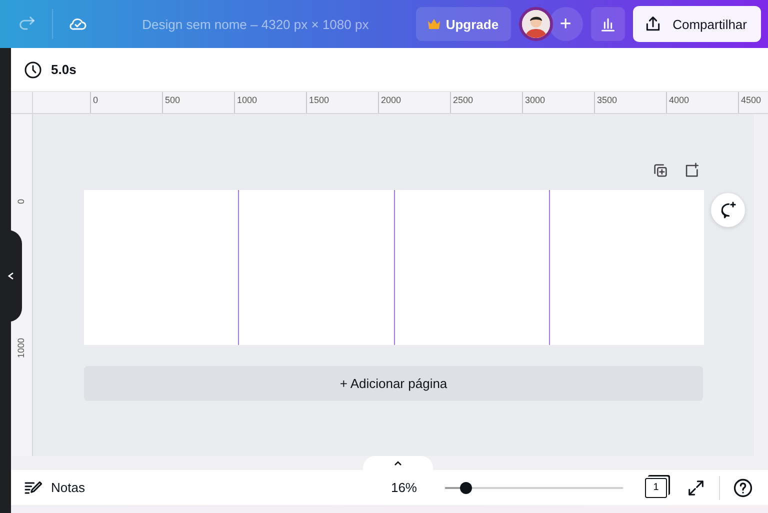 The height and width of the screenshot is (513, 768). What do you see at coordinates (535, 24) in the screenshot?
I see `avatar` at bounding box center [535, 24].